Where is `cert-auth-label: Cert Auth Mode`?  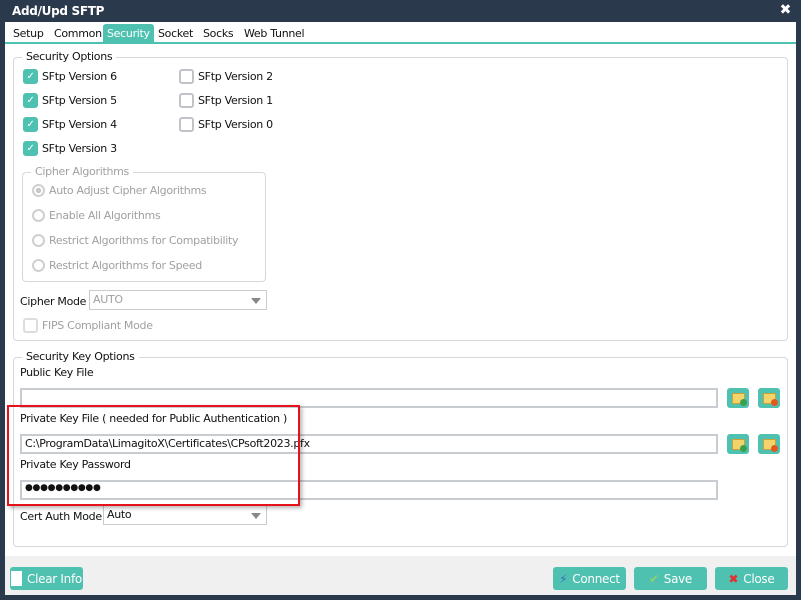
cert-auth-label: Cert Auth Mode is located at coordinates (61, 516).